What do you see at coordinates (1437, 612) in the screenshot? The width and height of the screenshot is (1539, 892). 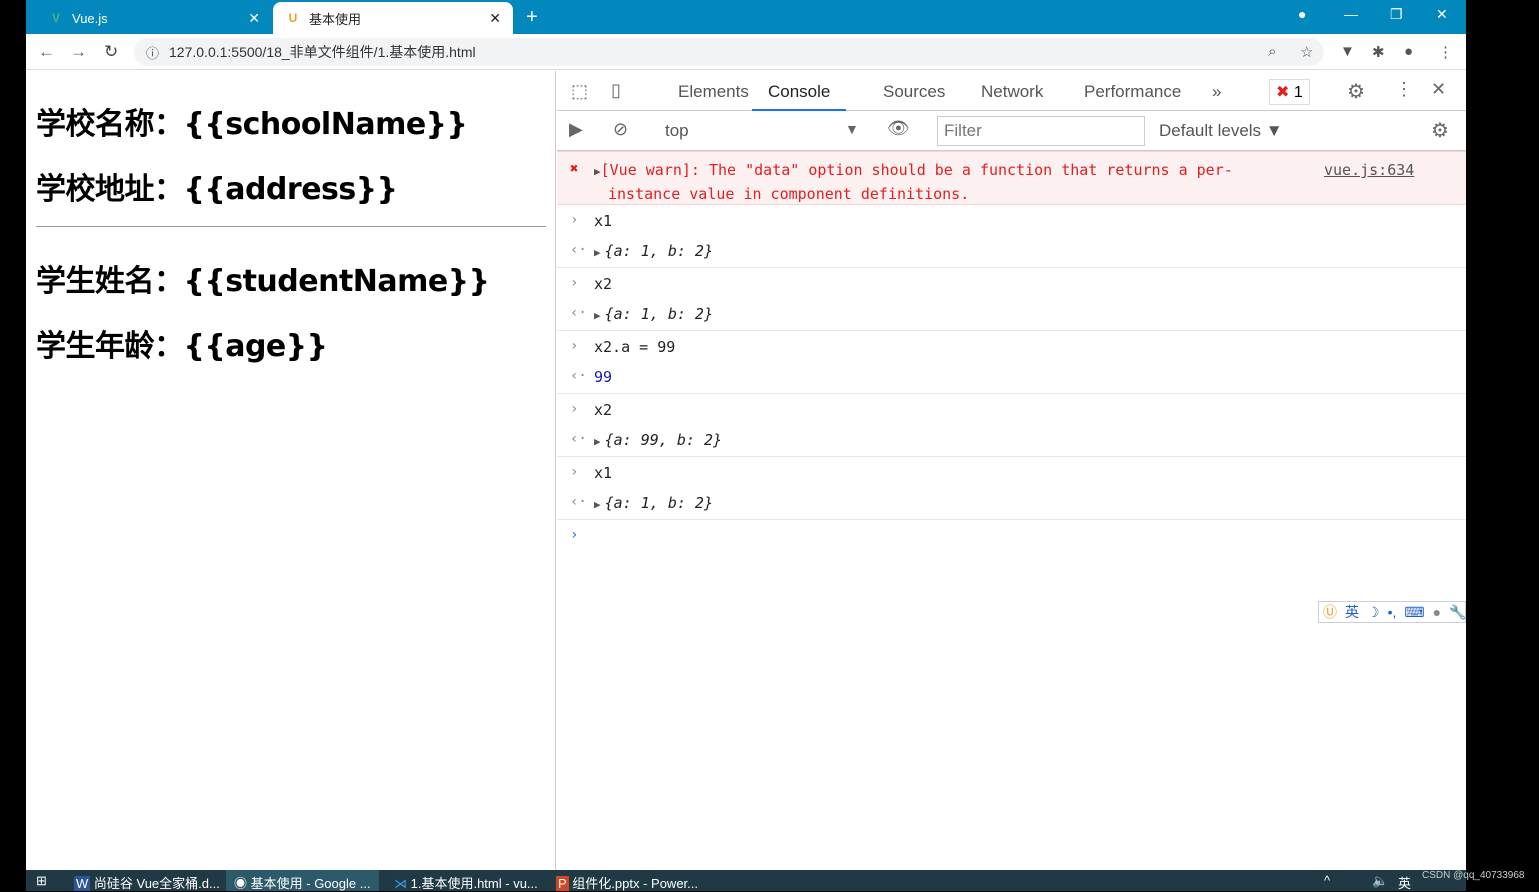 I see `user-icon: ●` at bounding box center [1437, 612].